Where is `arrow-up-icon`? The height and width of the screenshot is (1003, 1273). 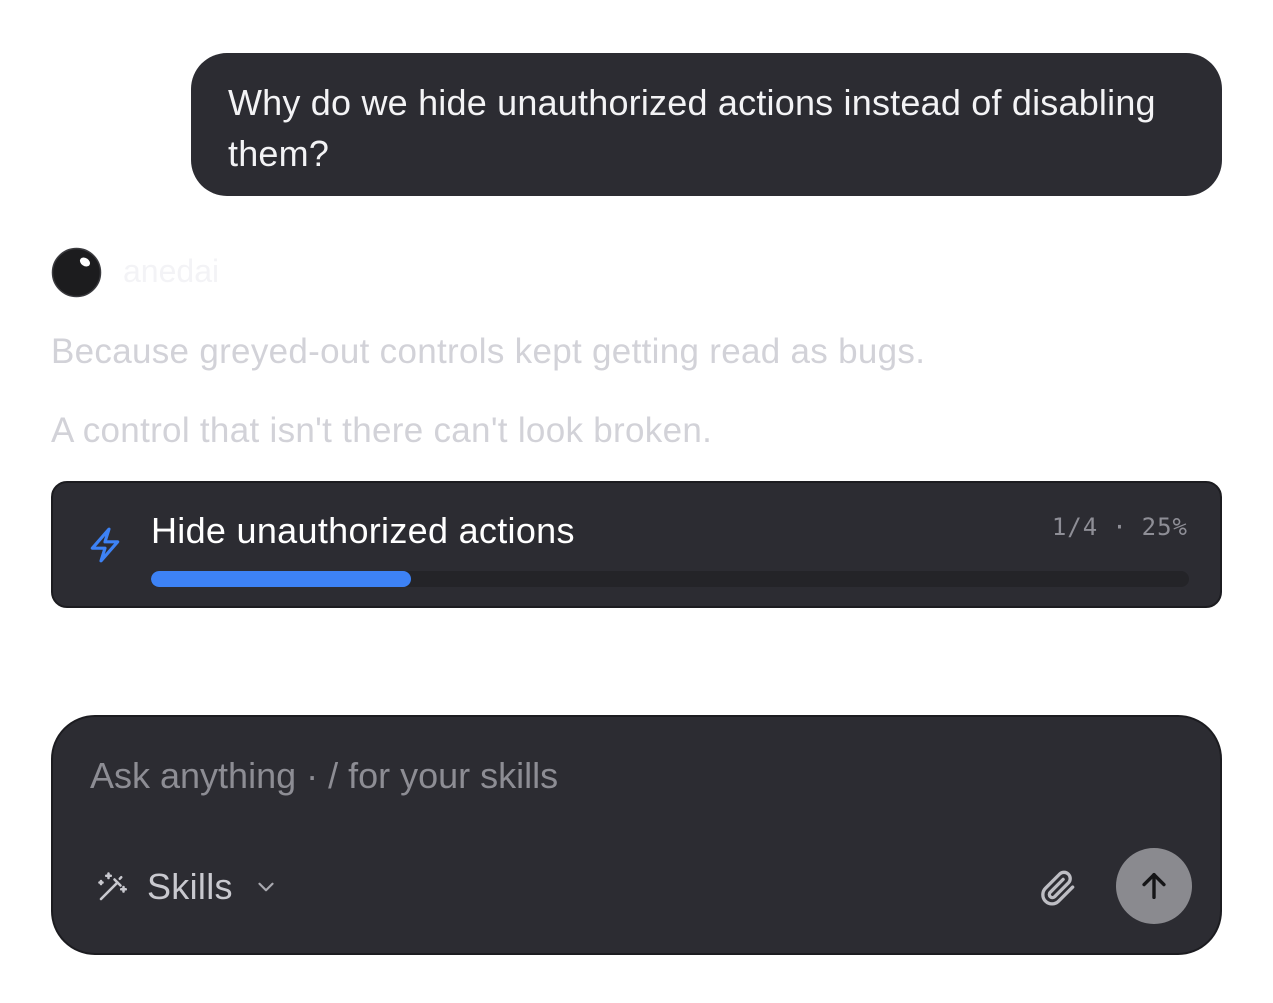
arrow-up-icon is located at coordinates (1154, 886).